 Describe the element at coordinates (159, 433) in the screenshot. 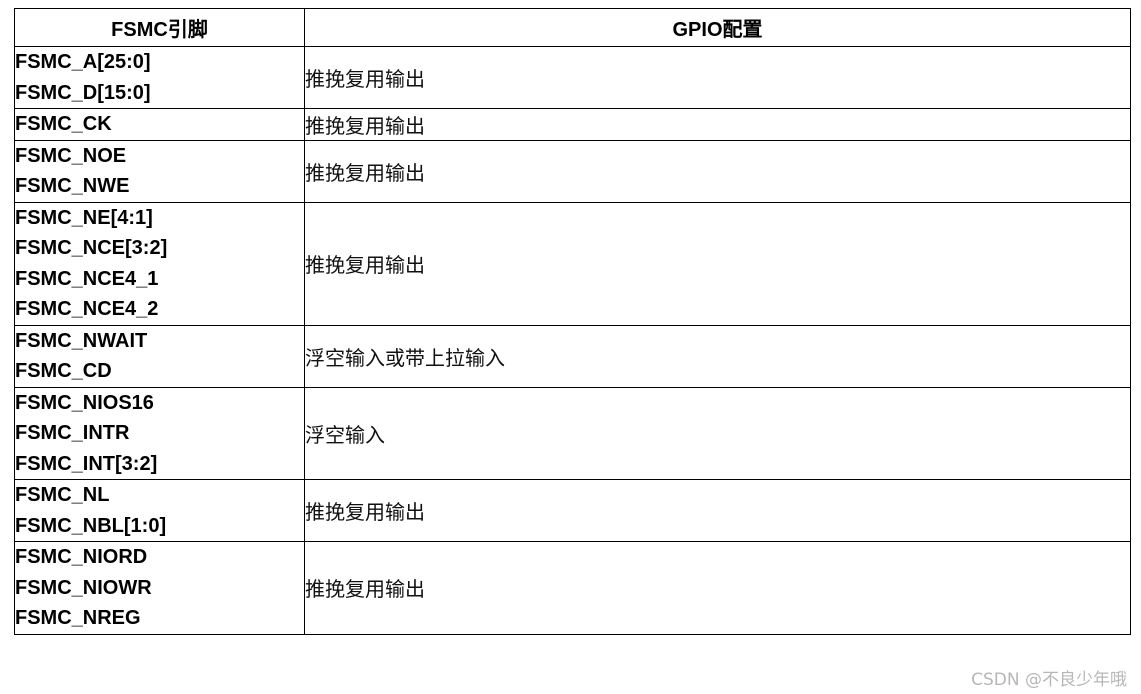

I see `pin-cell: FSMC_NIOS16 FSMC_INTR FSMC_INT[3:2]` at that location.